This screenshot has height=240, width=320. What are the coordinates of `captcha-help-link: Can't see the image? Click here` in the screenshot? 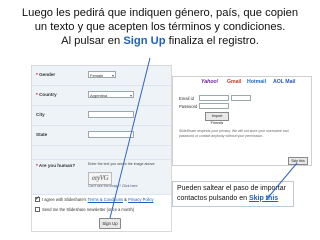 It's located at (113, 186).